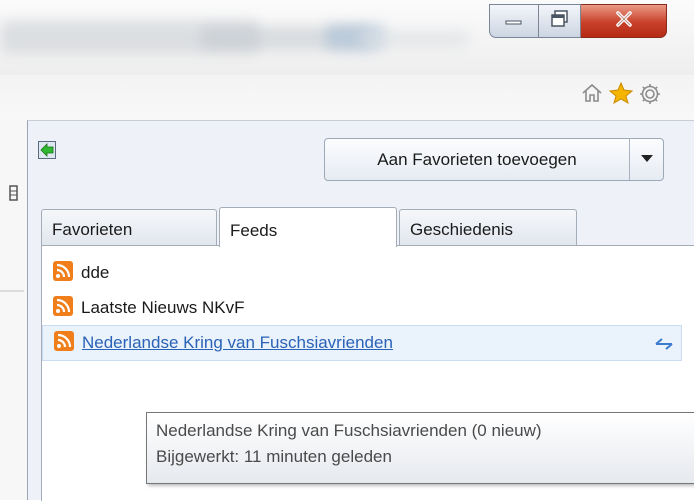  I want to click on close-button, so click(624, 21).